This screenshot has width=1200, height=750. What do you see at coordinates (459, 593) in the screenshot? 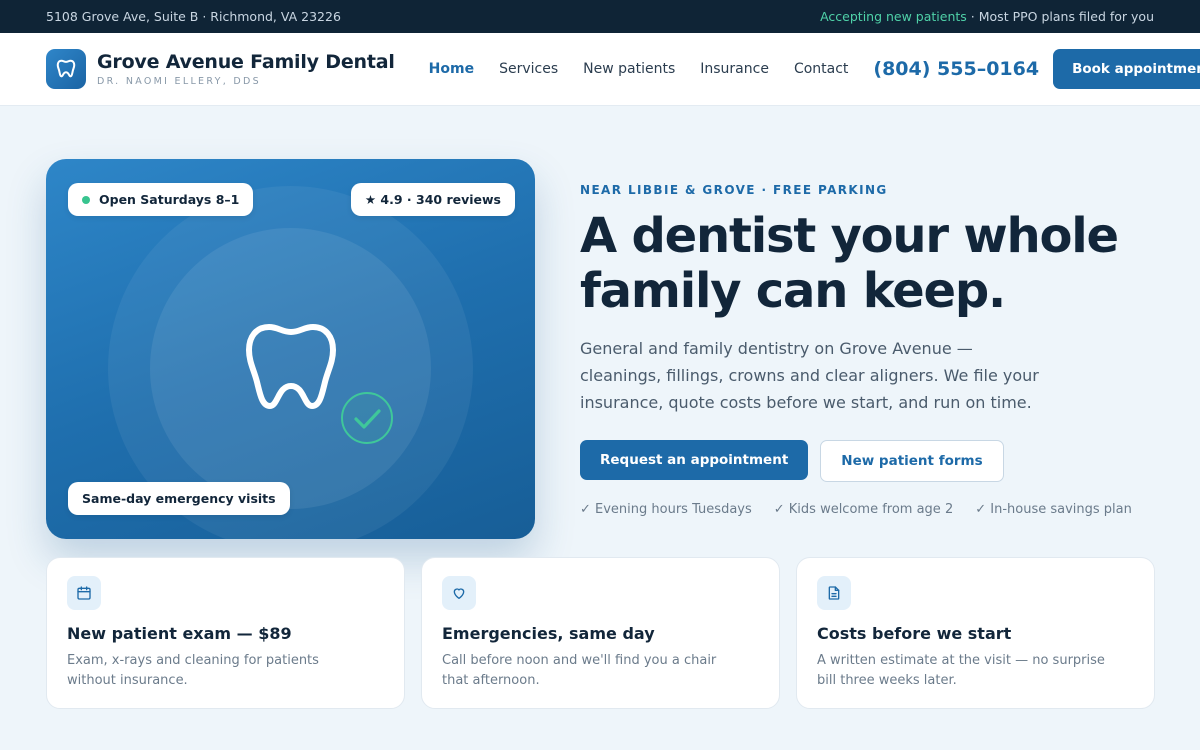
I see `heart-icon` at bounding box center [459, 593].